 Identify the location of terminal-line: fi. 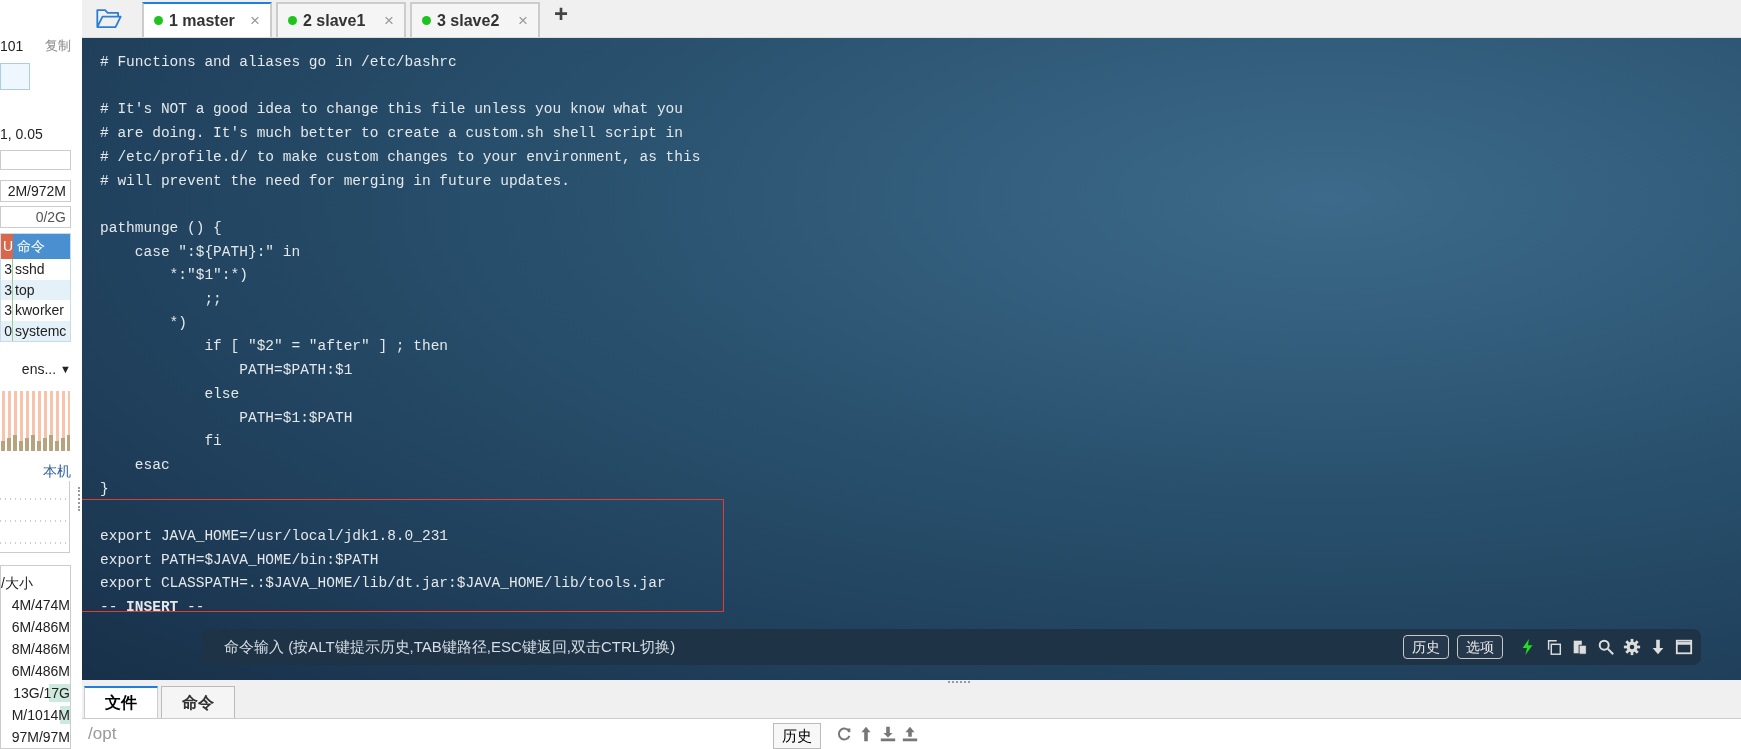
(212, 442).